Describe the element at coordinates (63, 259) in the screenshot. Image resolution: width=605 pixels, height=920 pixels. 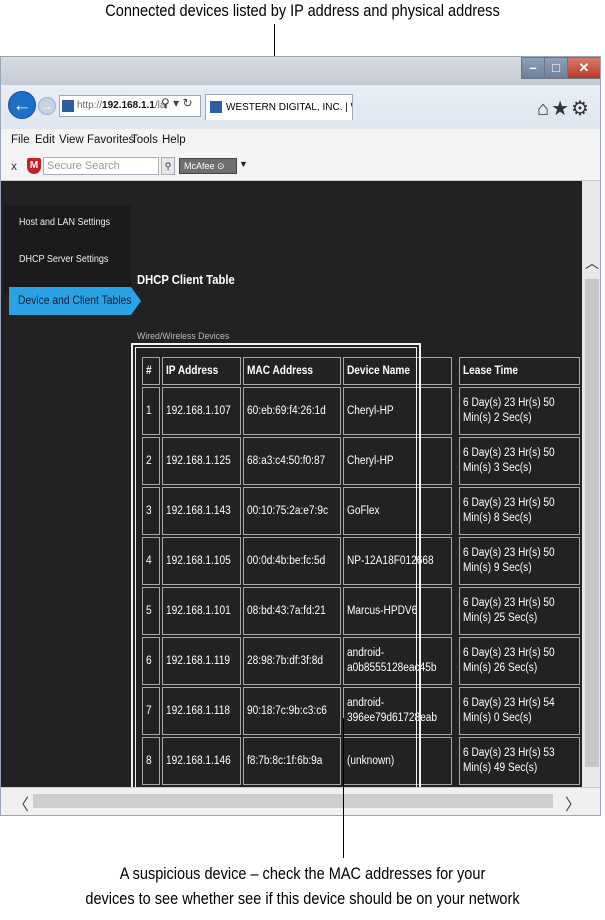
I see `sidebar-item-dhcp-server: DHCP Server Settings` at that location.